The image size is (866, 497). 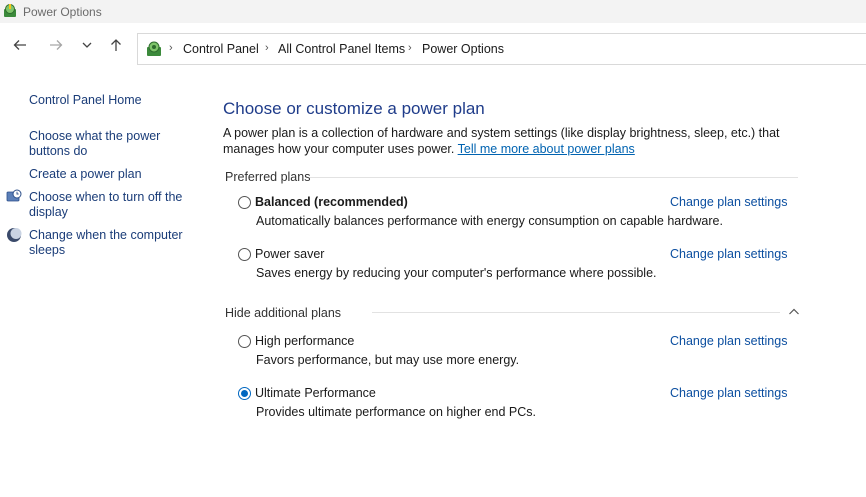 I want to click on sidebar-item-create-plan: Create a power plan, so click(x=109, y=174).